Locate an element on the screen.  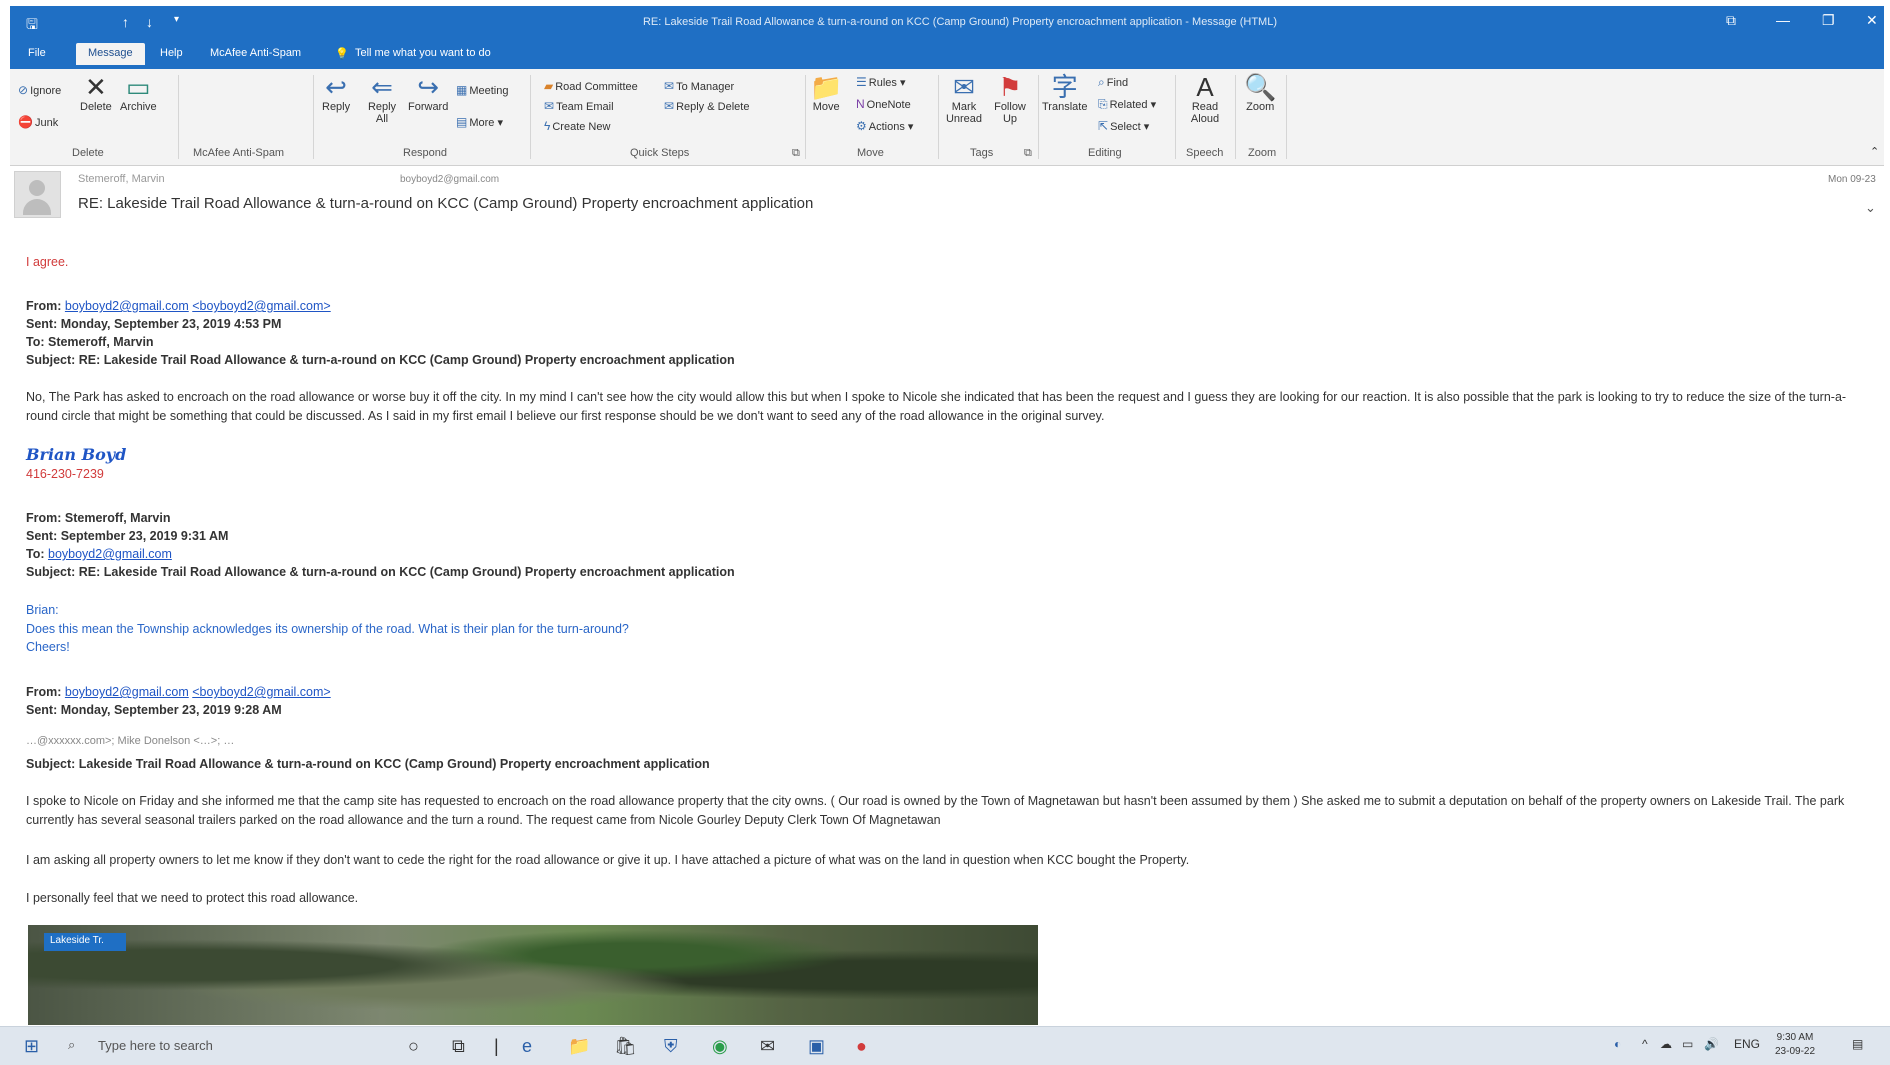
sent-date: Mon 09-23 is located at coordinates (1852, 179).